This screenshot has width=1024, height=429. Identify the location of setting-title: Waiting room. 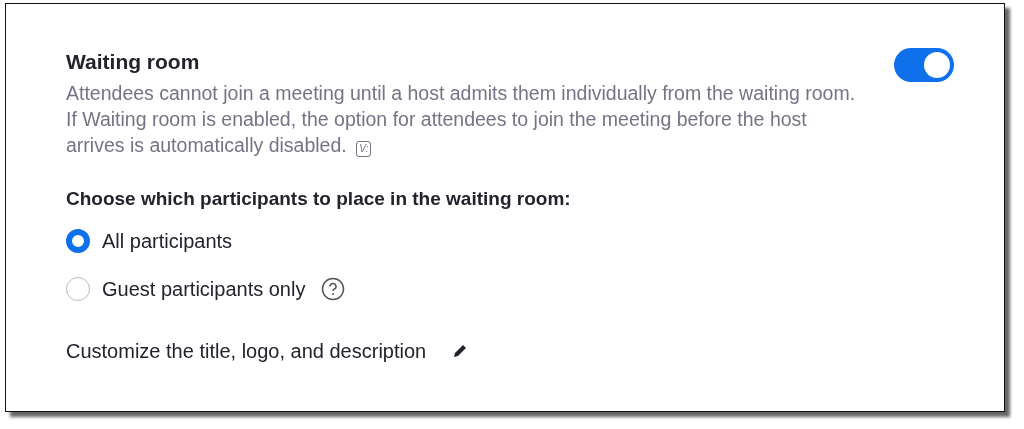
(133, 62).